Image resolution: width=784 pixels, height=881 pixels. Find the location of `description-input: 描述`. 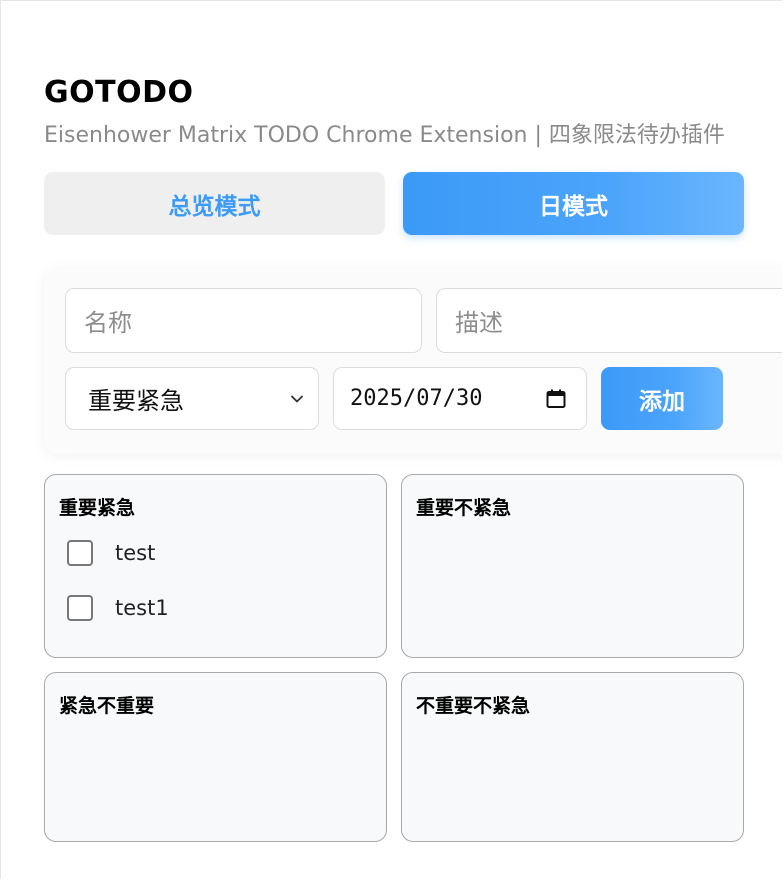

description-input: 描述 is located at coordinates (609, 320).